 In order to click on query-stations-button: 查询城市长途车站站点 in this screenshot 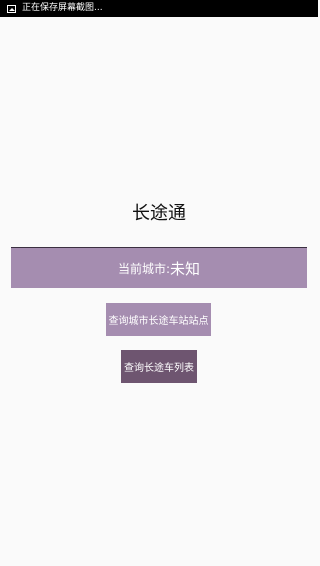, I will do `click(158, 319)`.